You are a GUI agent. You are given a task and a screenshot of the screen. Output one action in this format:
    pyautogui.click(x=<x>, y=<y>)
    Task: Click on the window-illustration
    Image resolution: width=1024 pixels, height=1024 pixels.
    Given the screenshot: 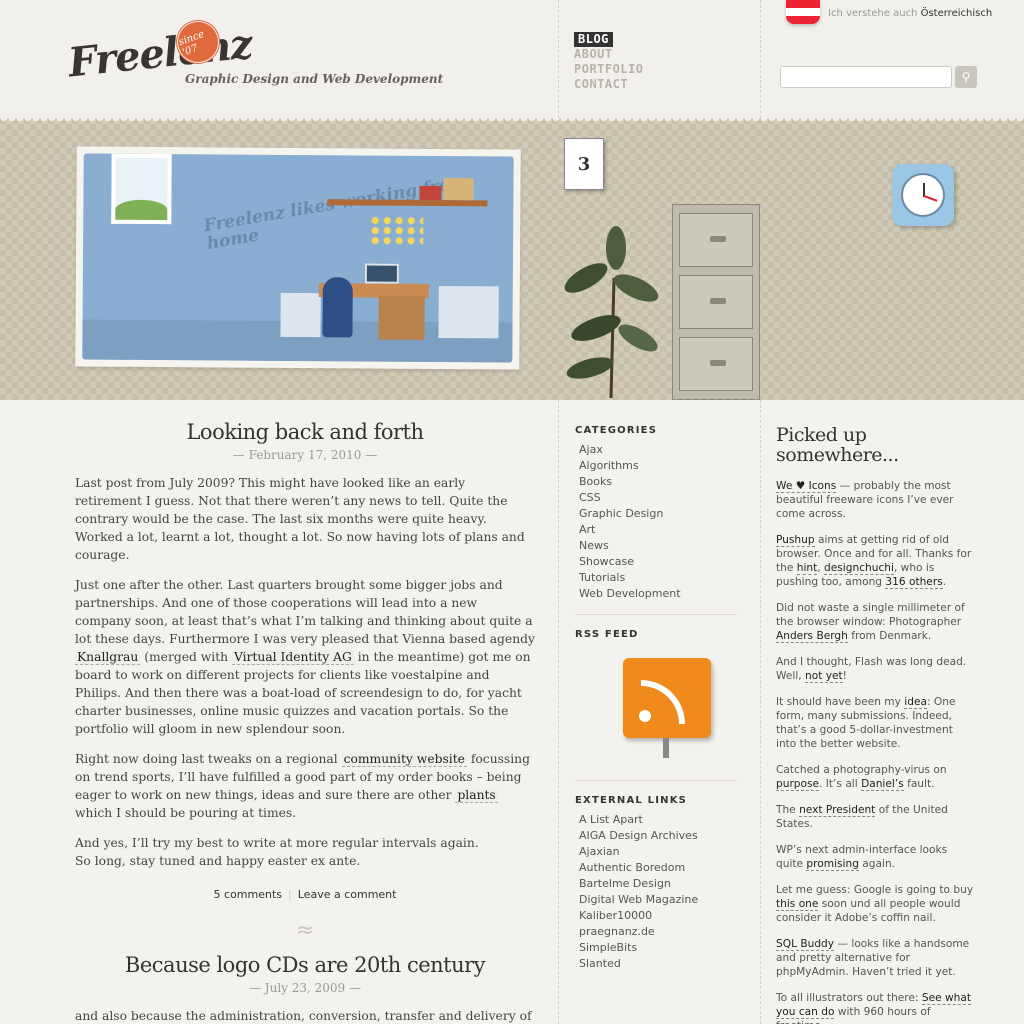 What is the action you would take?
    pyautogui.click(x=141, y=189)
    